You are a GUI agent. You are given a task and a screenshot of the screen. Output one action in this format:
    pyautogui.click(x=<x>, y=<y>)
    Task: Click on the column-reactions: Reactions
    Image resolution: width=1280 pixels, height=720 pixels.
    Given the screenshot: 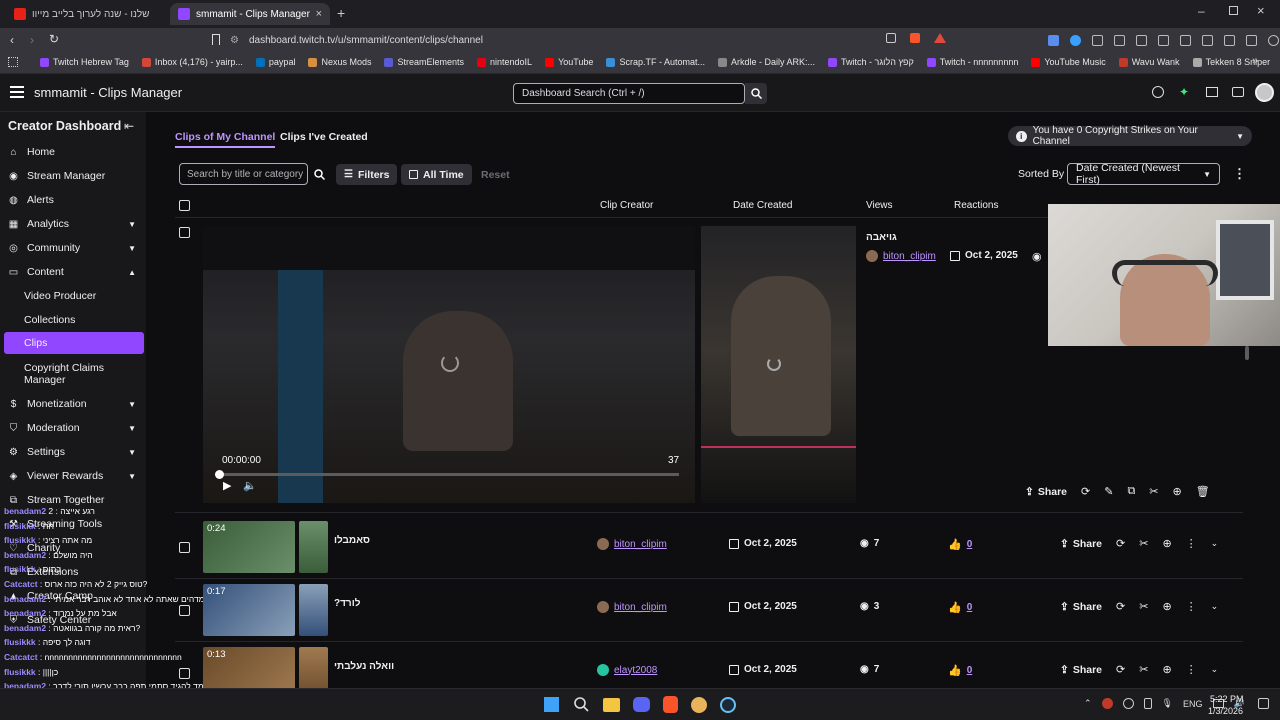 What is the action you would take?
    pyautogui.click(x=976, y=205)
    